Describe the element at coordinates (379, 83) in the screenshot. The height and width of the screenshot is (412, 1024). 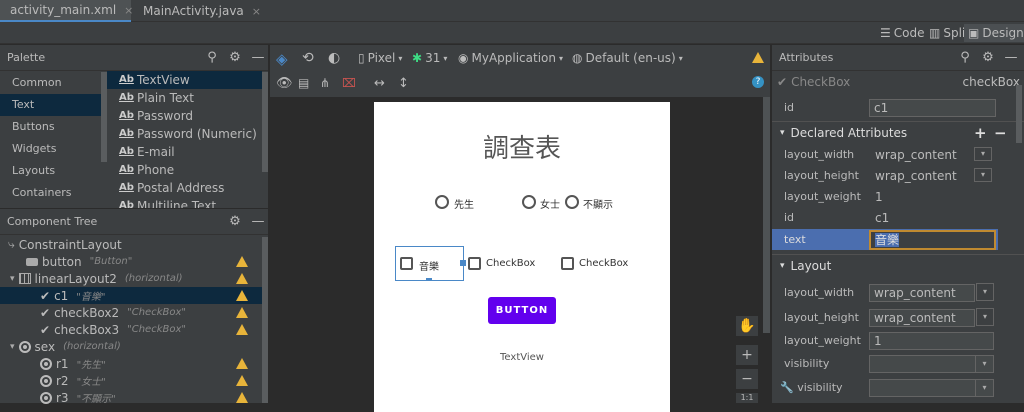
I see `horizontal-resize-icon: ↔` at that location.